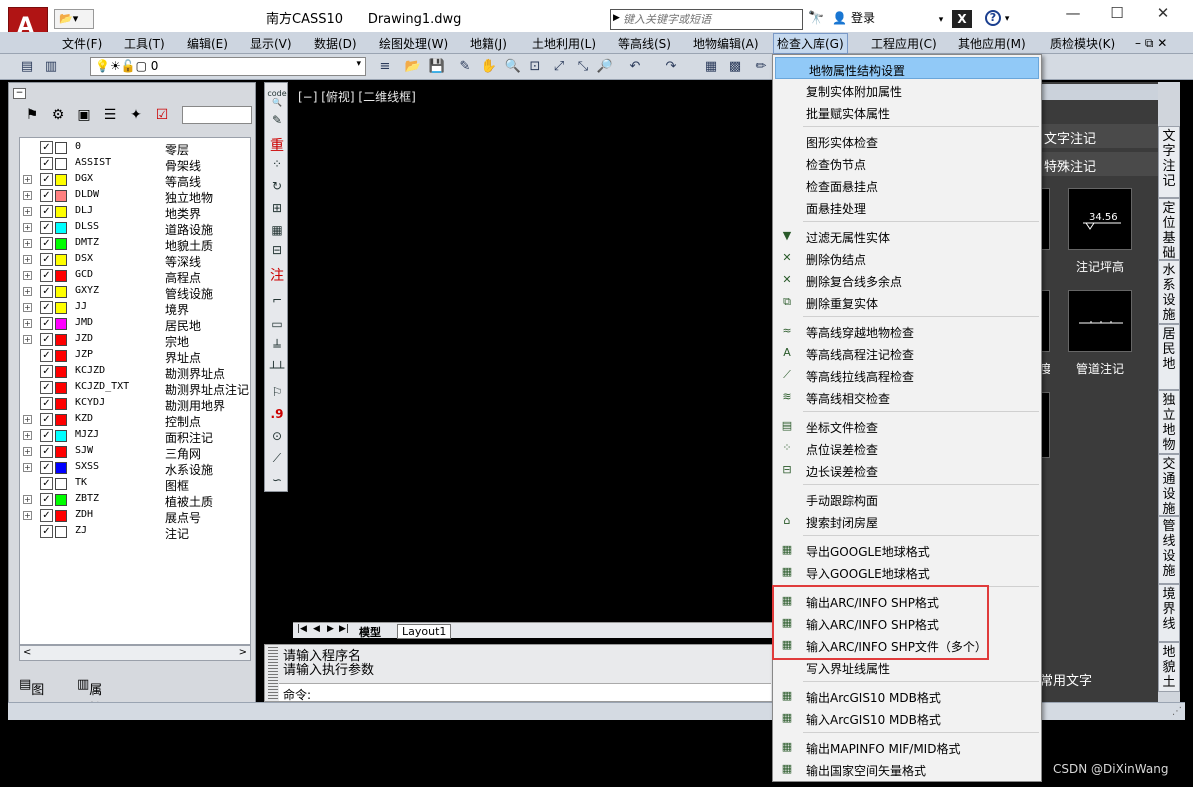 The image size is (1193, 787). What do you see at coordinates (559, 67) in the screenshot?
I see `zoom-extents-icon: ⤢` at bounding box center [559, 67].